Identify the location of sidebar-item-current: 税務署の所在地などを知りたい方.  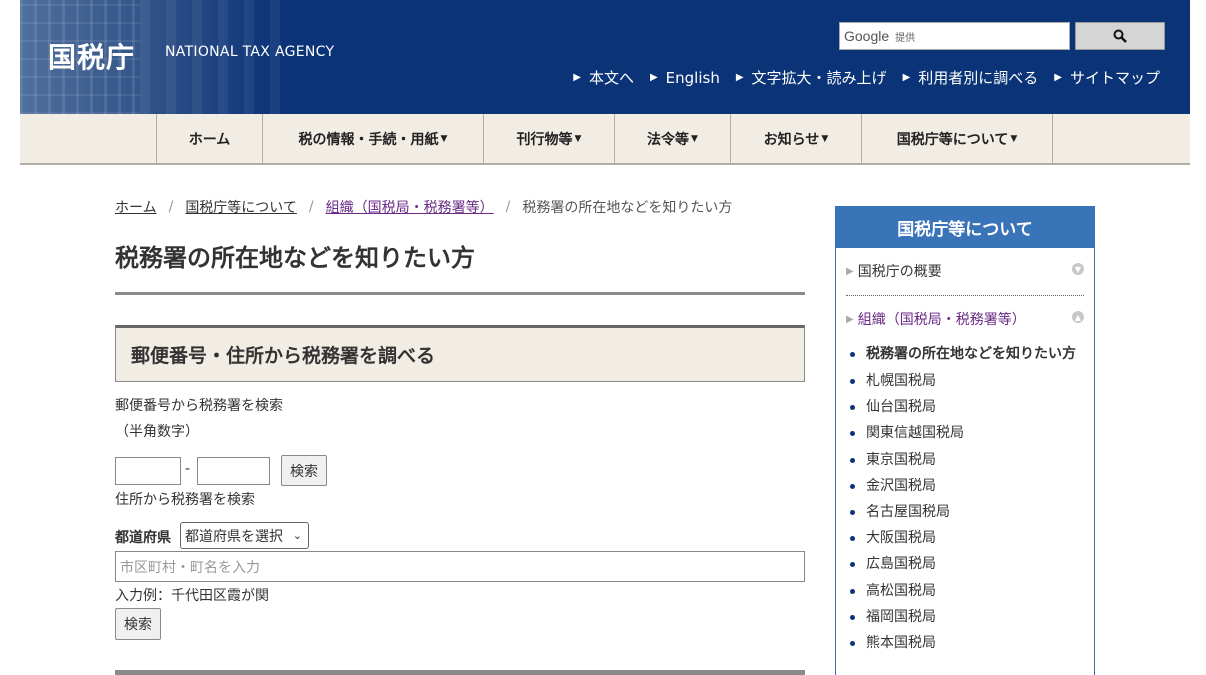
(963, 354).